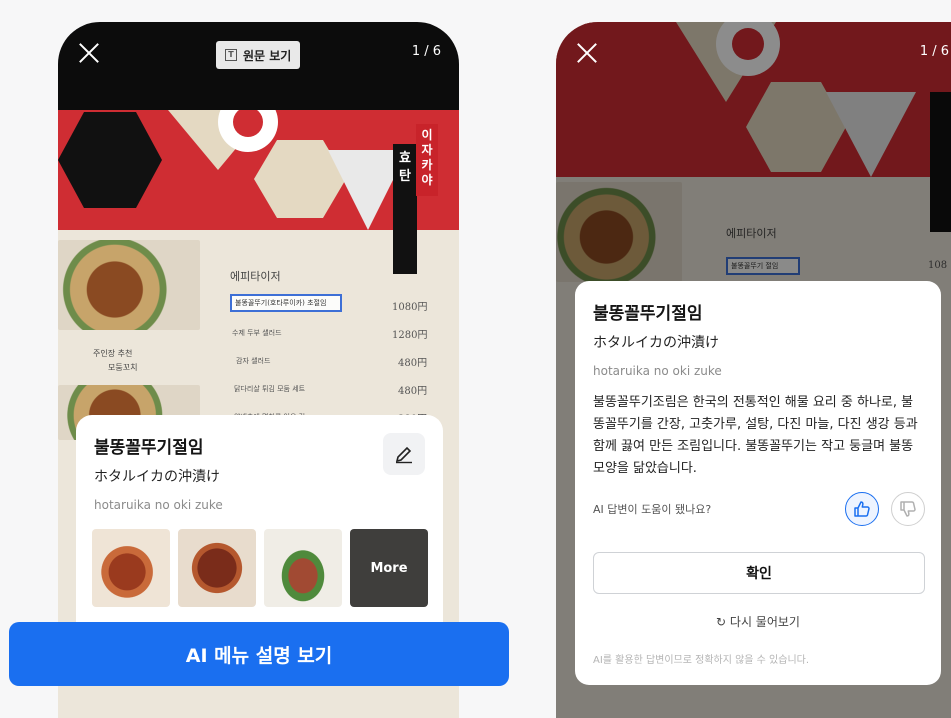 The height and width of the screenshot is (718, 951). I want to click on photo-caption: 모둠꼬치, so click(123, 367).